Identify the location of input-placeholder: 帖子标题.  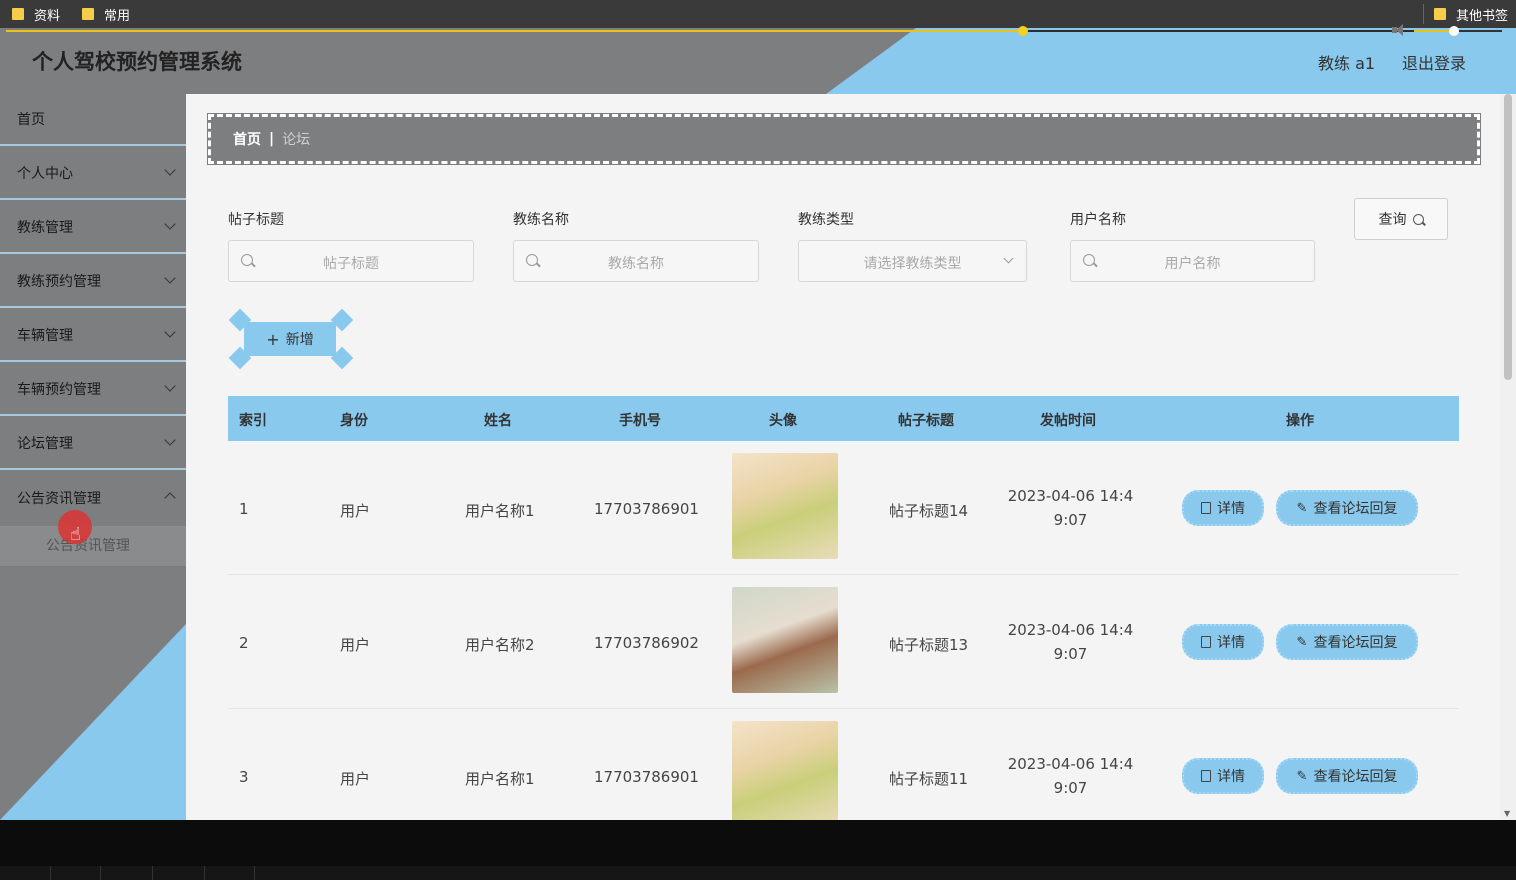
(351, 264).